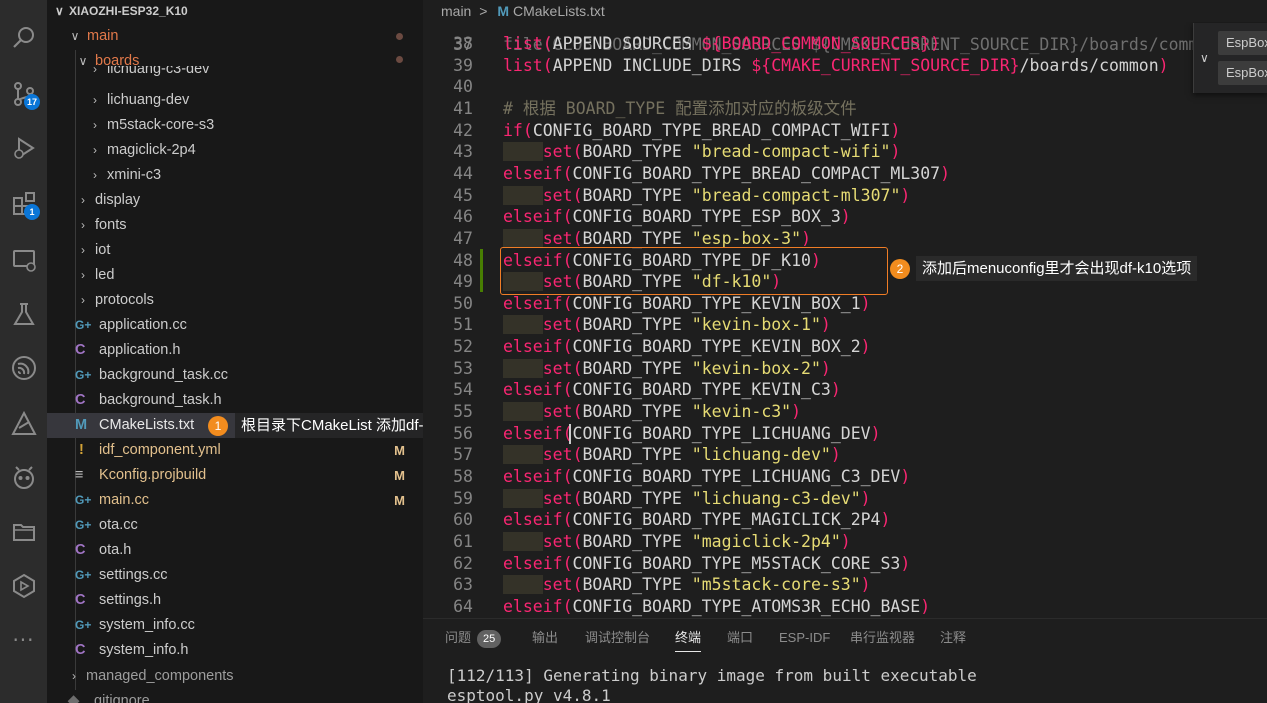 Image resolution: width=1267 pixels, height=703 pixels. What do you see at coordinates (463, 217) in the screenshot?
I see `line-number: 46` at bounding box center [463, 217].